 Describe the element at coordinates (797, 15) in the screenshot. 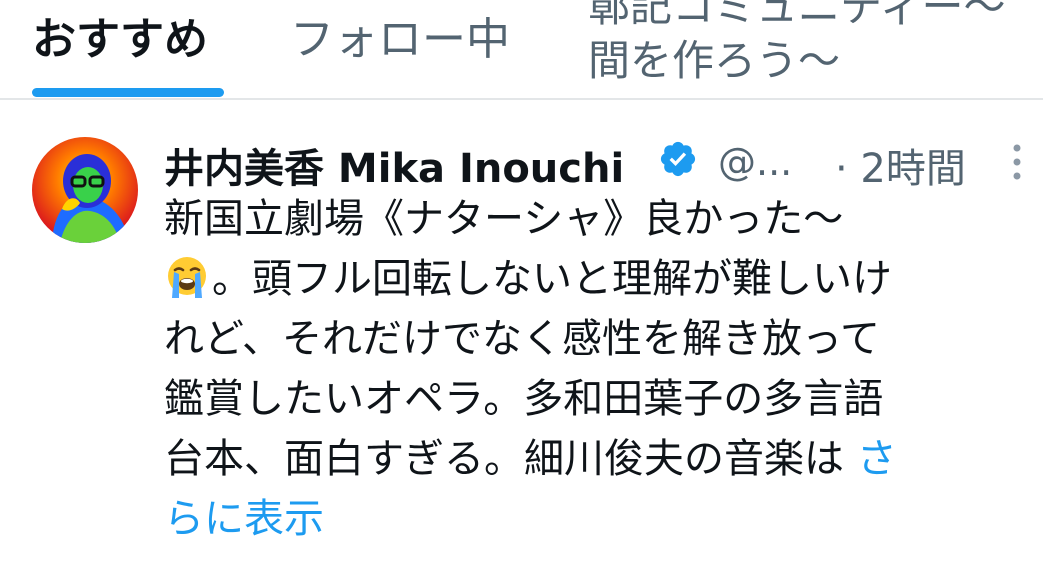

I see `tab-community-label-line1: 鄣記コミュニティー〜` at that location.